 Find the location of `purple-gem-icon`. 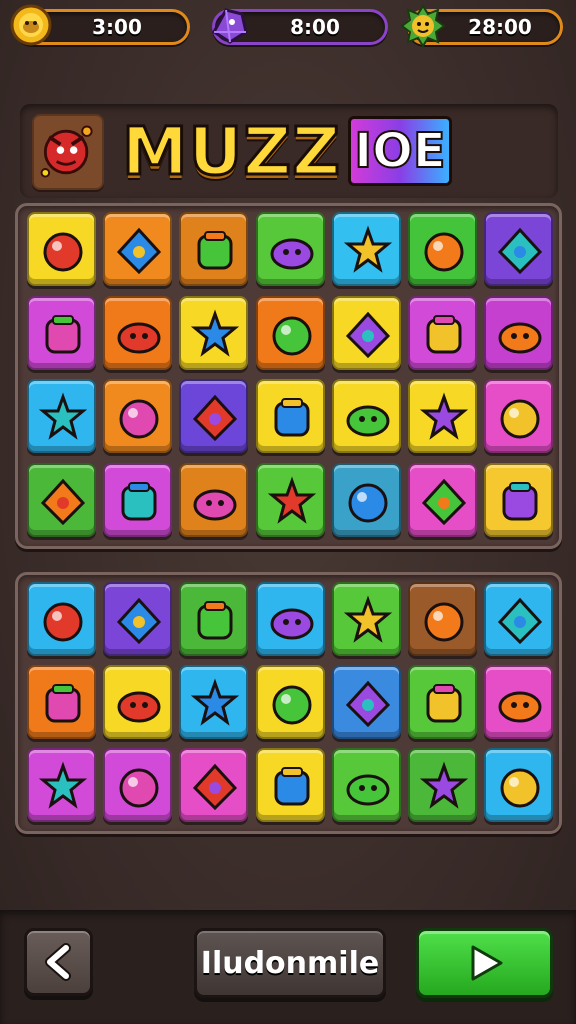

purple-gem-icon is located at coordinates (230, 26).